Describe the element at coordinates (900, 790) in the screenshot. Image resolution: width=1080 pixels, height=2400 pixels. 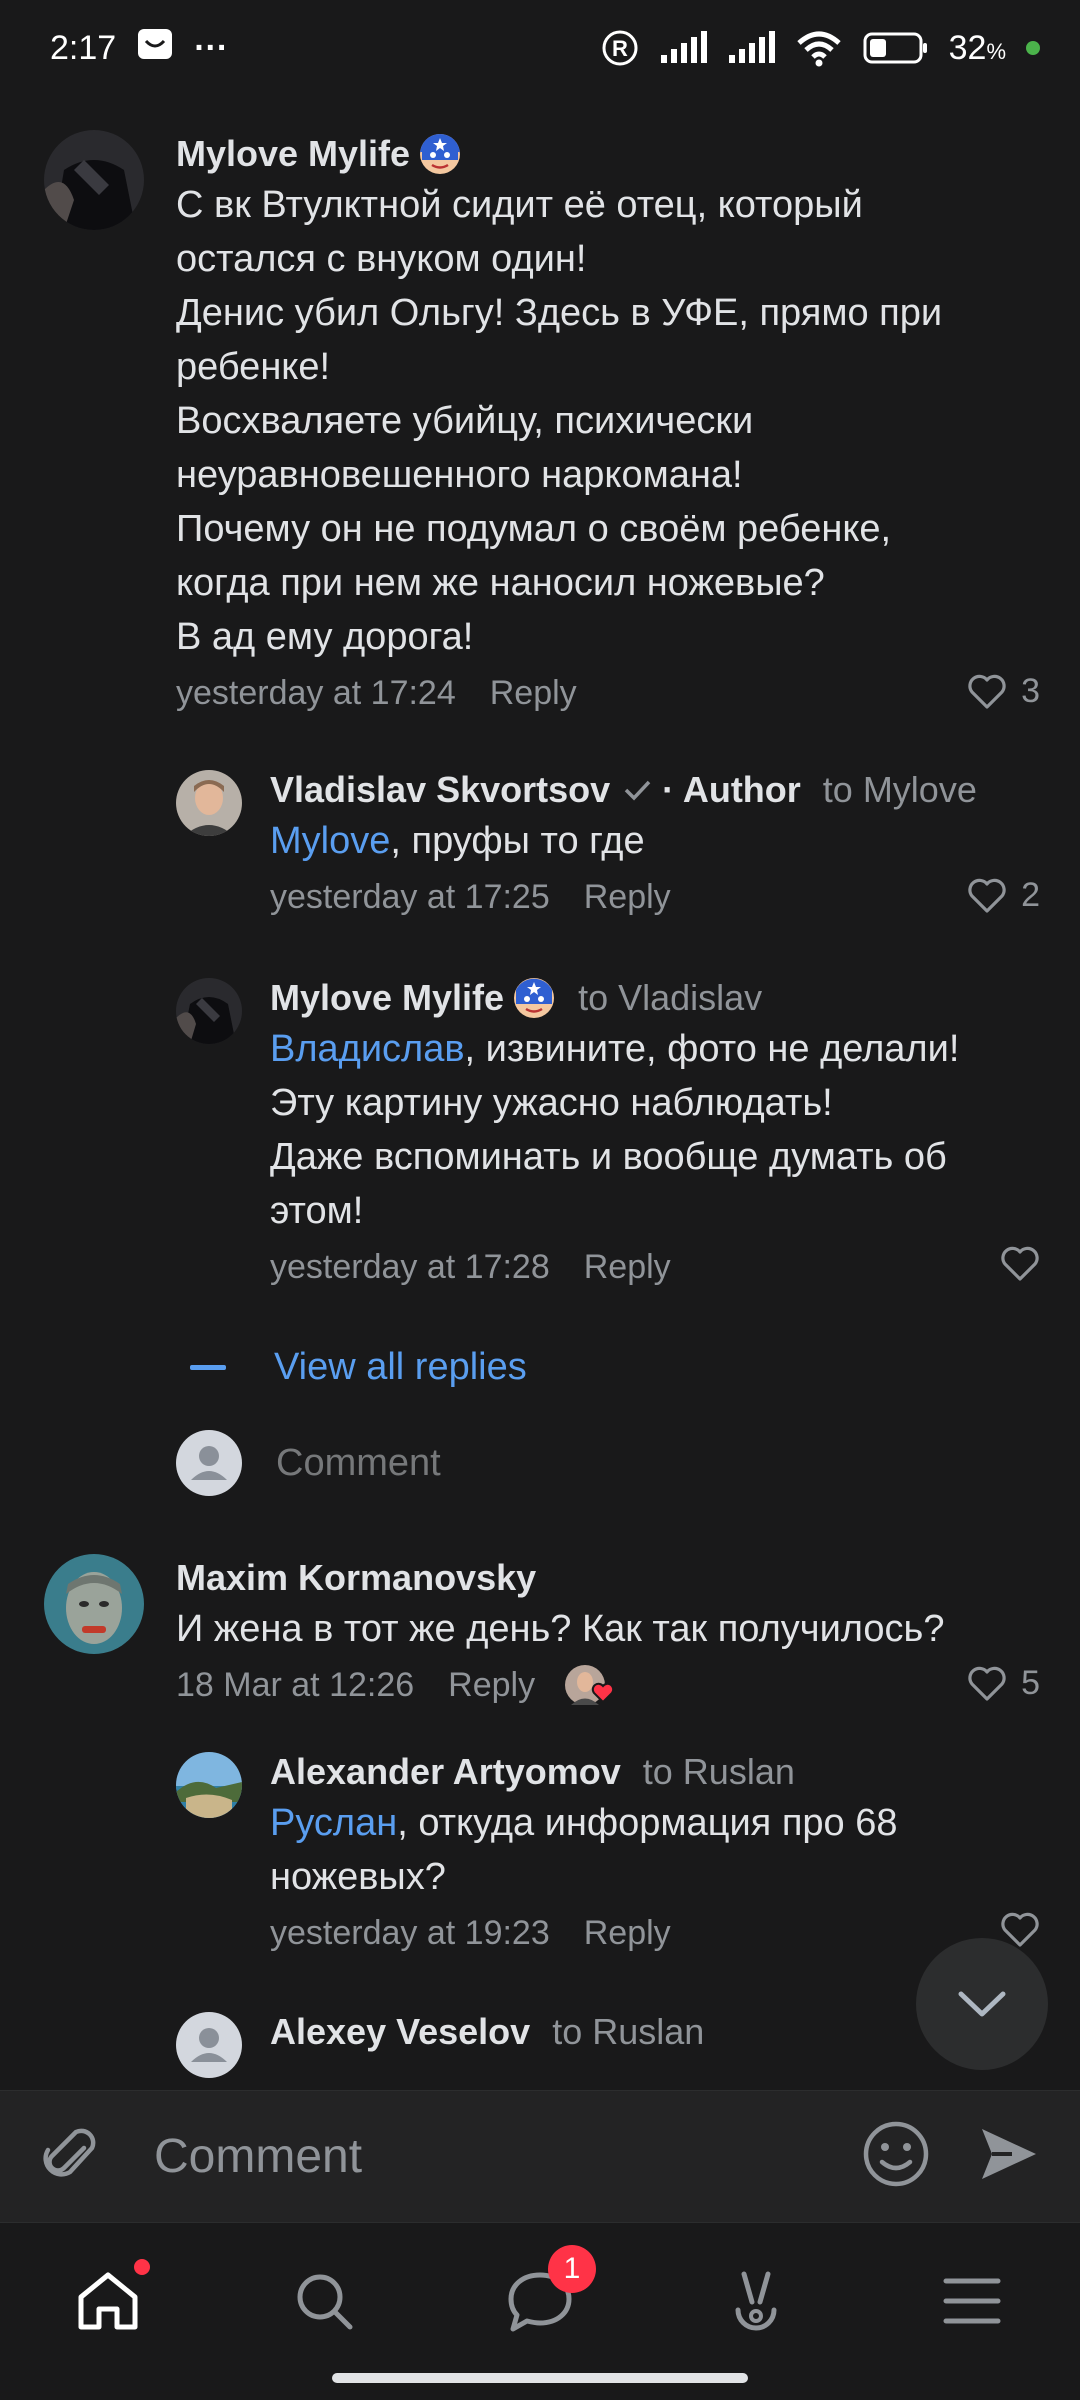
I see `reply-target: to Mylove` at that location.